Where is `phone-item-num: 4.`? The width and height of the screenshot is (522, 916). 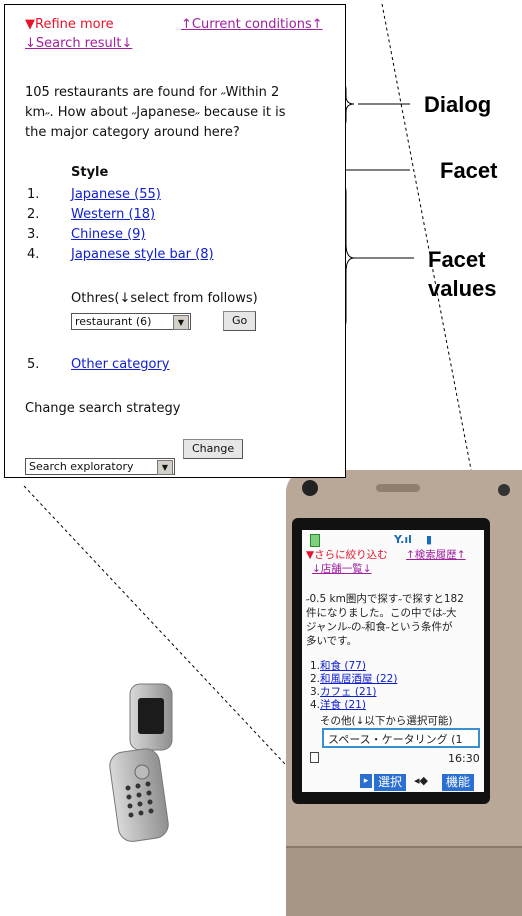 phone-item-num: 4. is located at coordinates (315, 705).